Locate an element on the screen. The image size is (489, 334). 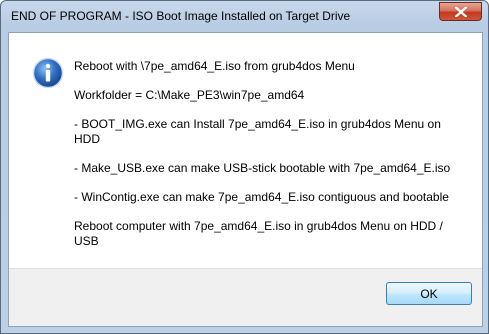
message-line: Workfolder = C:\Make_PE3\win7pe_amd64 is located at coordinates (189, 95).